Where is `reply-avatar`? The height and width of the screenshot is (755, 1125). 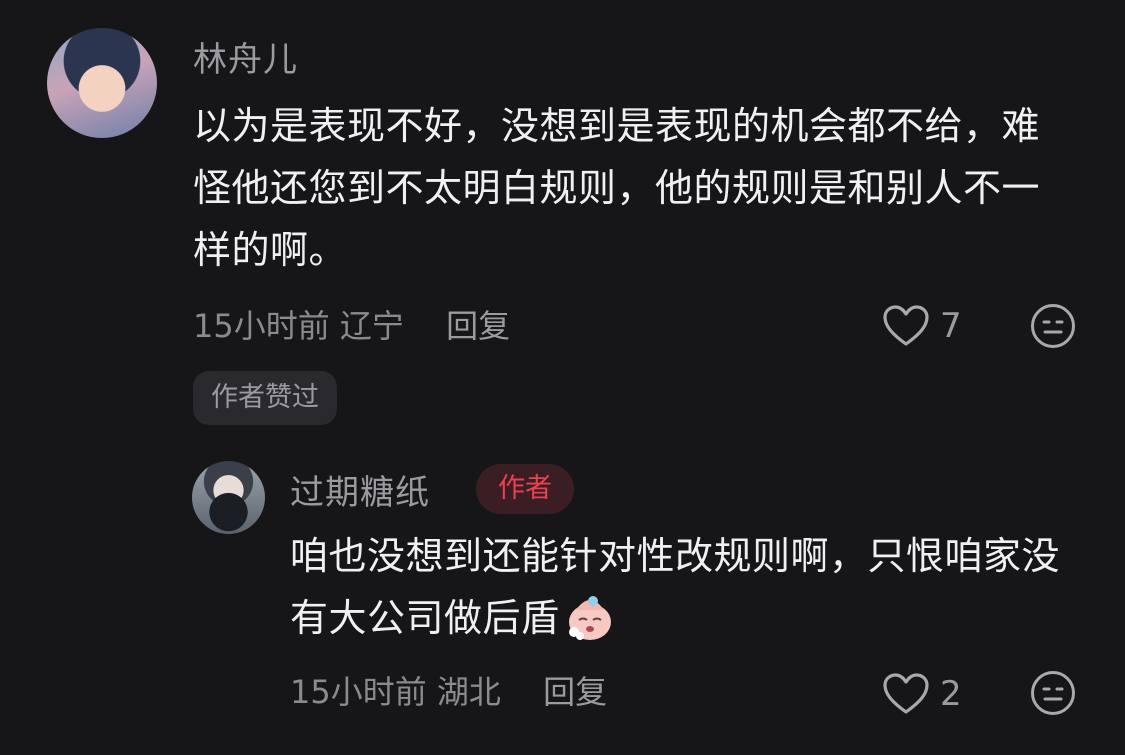 reply-avatar is located at coordinates (228, 497).